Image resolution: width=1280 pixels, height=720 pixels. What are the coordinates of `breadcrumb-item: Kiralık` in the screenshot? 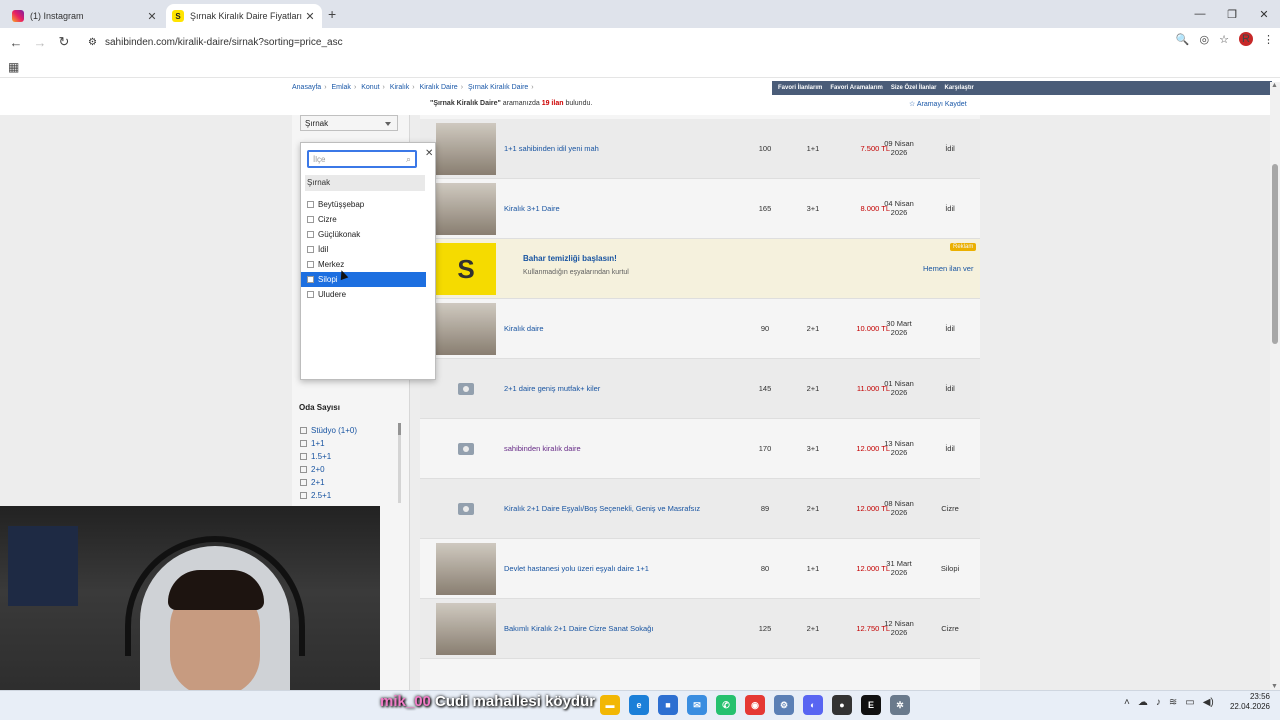 It's located at (399, 87).